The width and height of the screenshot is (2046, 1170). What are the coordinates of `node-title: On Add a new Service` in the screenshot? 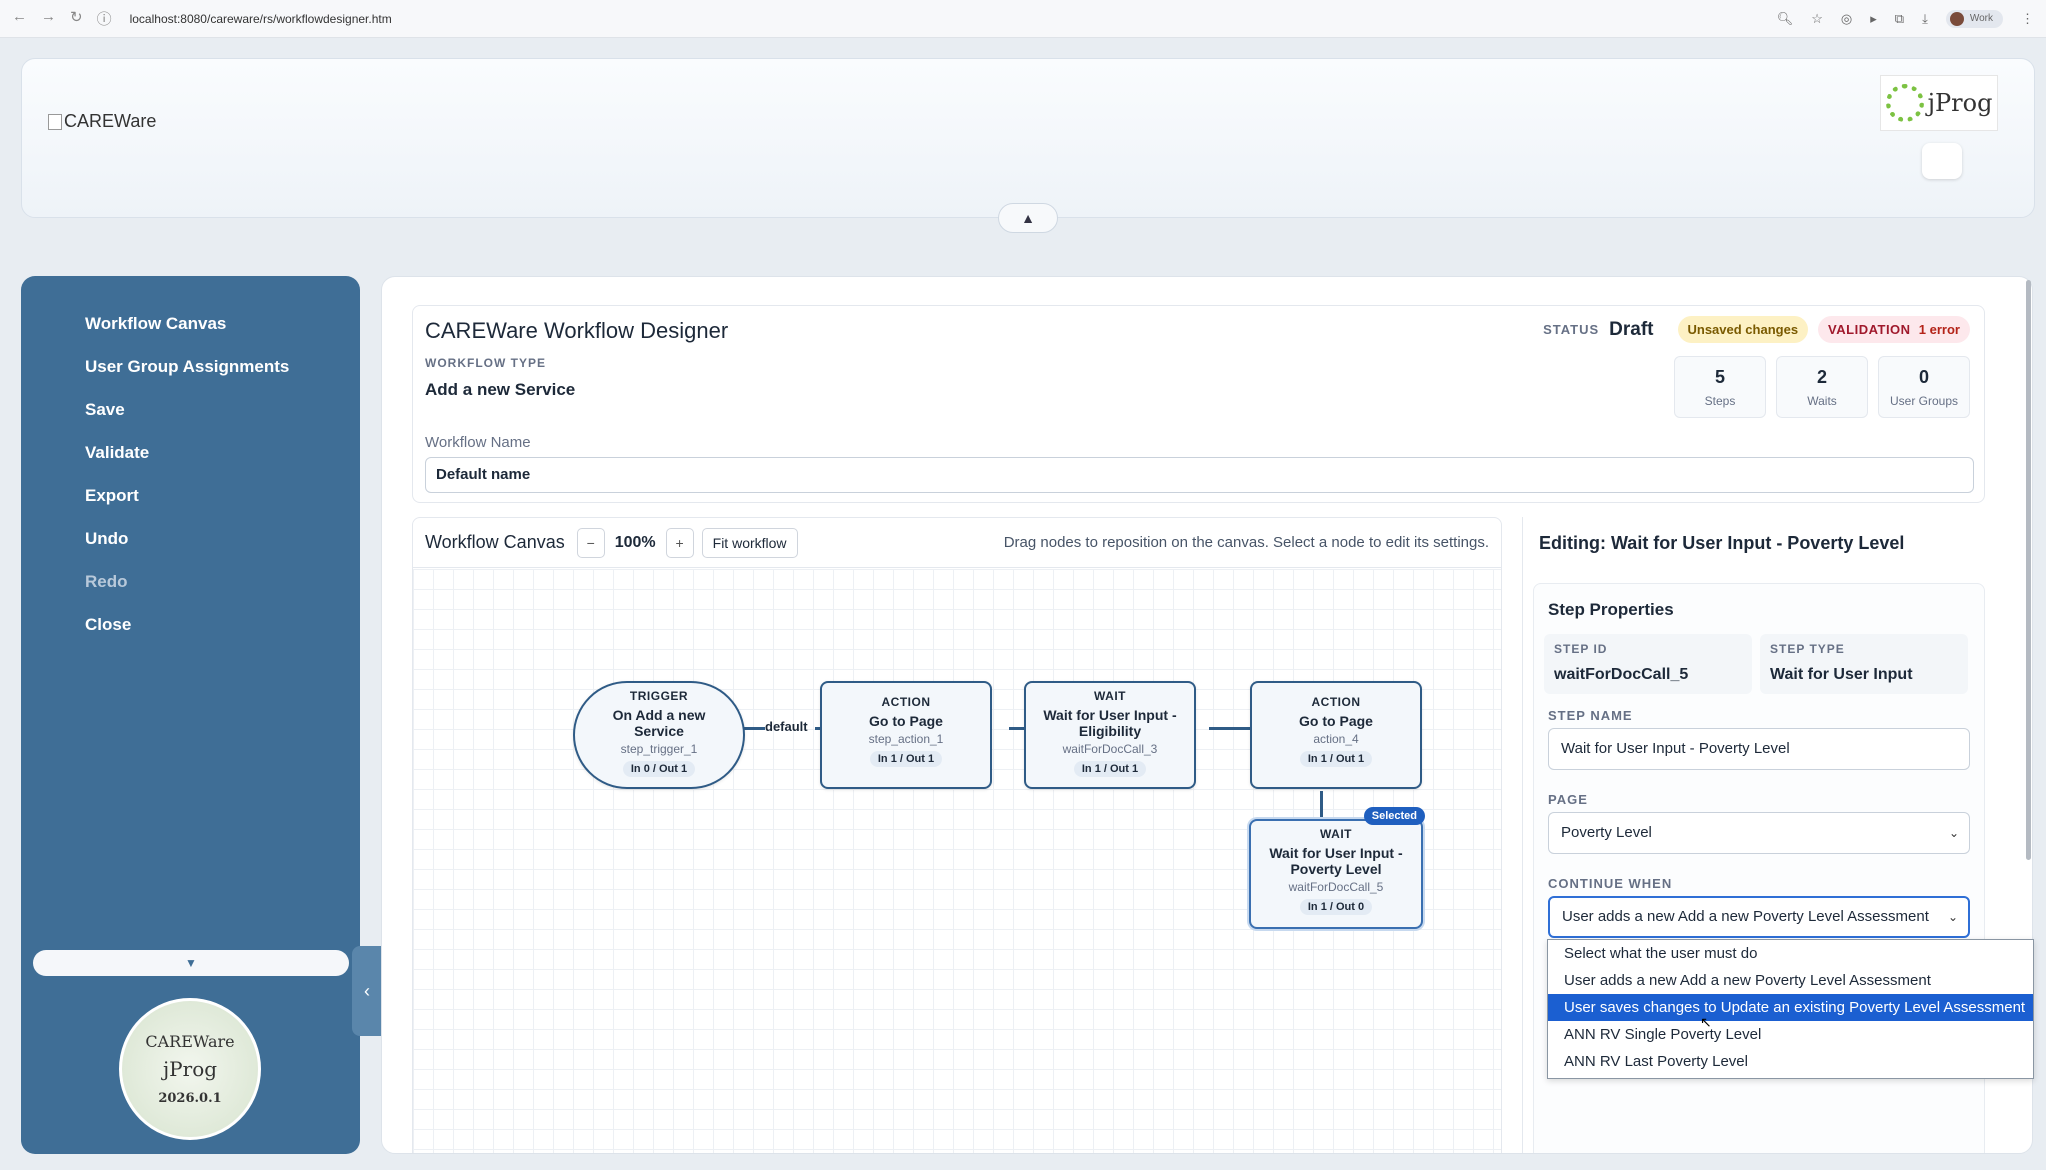 It's located at (659, 723).